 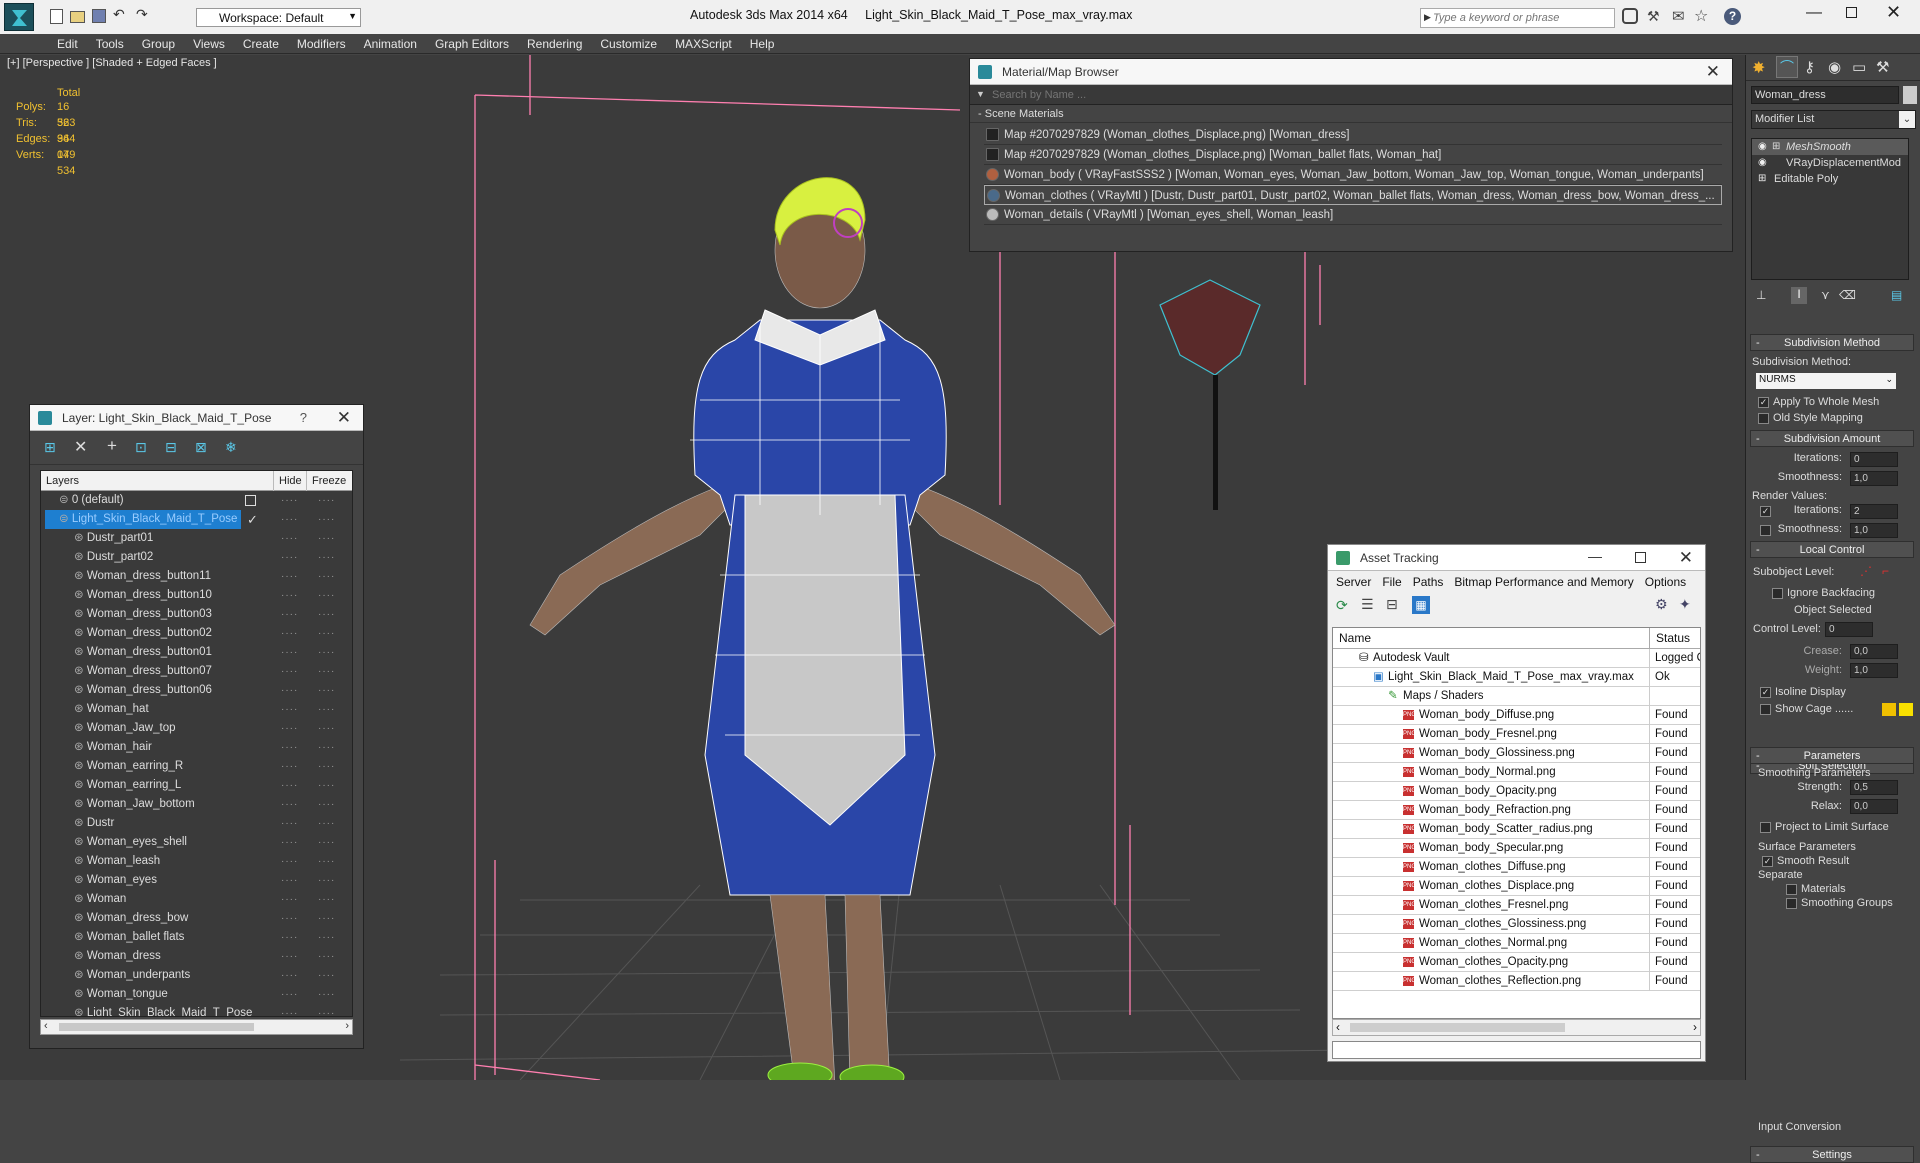 What do you see at coordinates (1516, 924) in the screenshot?
I see `asset-row-map: PNG Woman_clothes_Glossiness.png Found` at bounding box center [1516, 924].